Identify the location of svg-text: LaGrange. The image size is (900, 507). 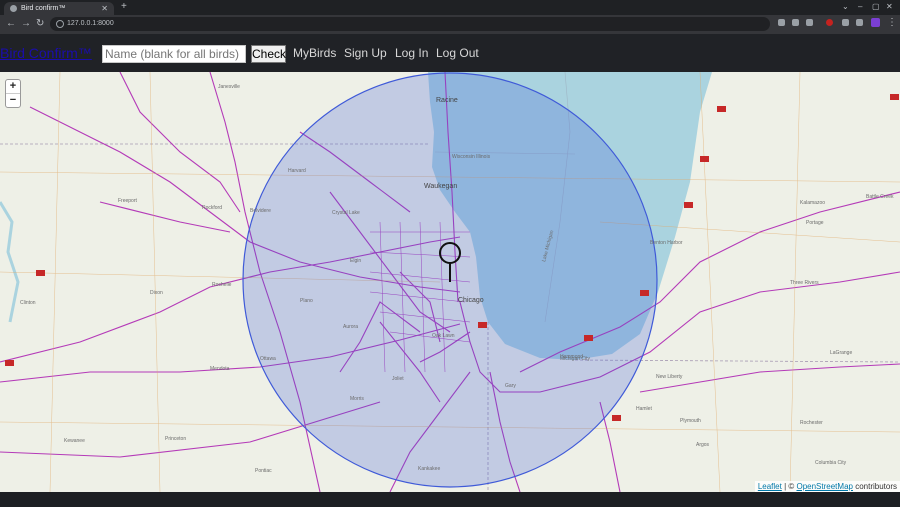
(841, 353).